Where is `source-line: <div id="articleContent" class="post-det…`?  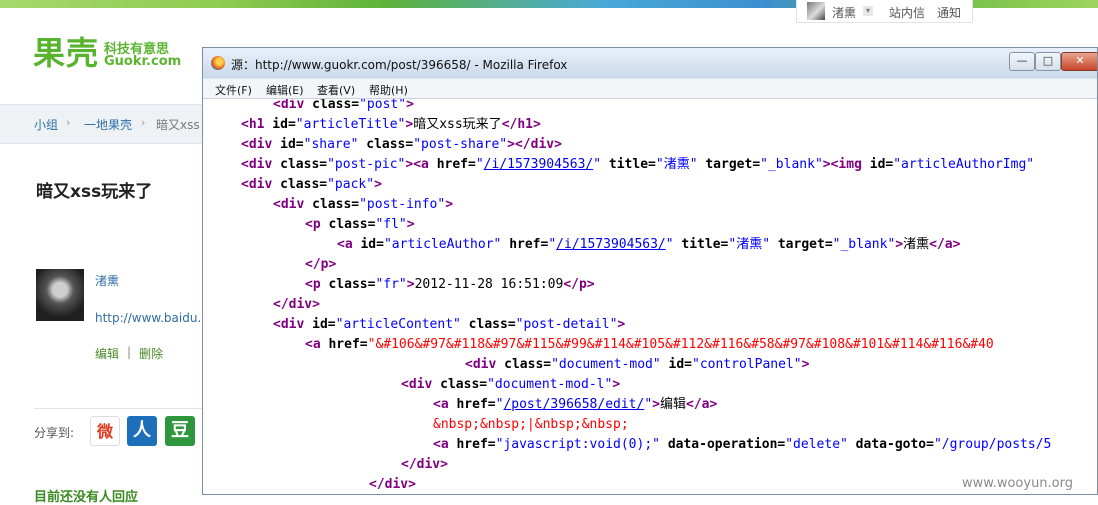
source-line: <div id="articleContent" class="post-det… is located at coordinates (449, 324).